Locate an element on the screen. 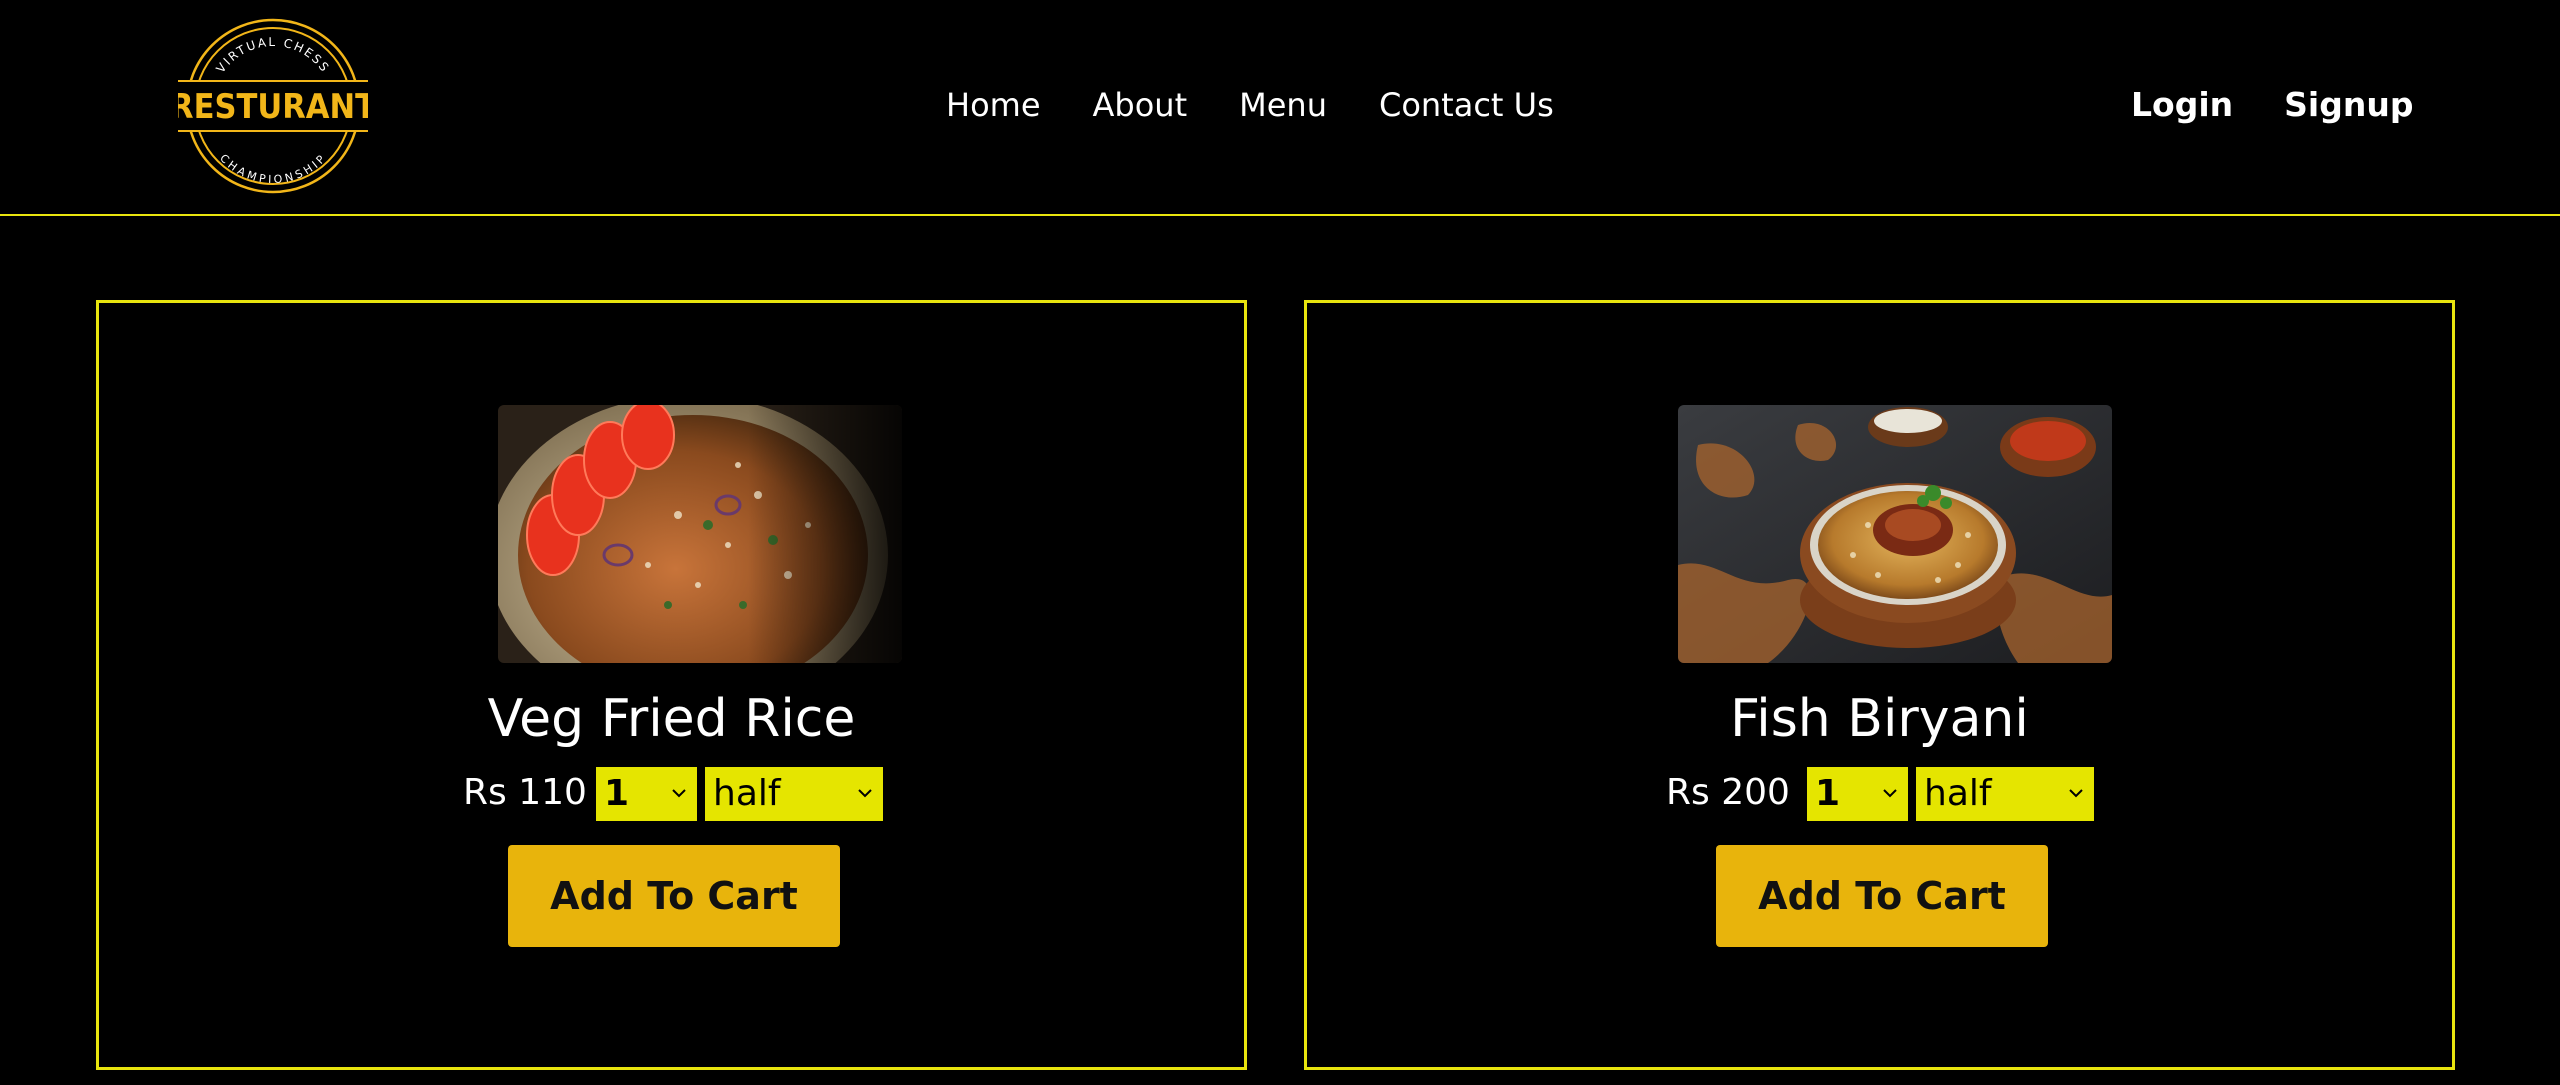  menu-item-name: Fish Biryani is located at coordinates (1879, 719).